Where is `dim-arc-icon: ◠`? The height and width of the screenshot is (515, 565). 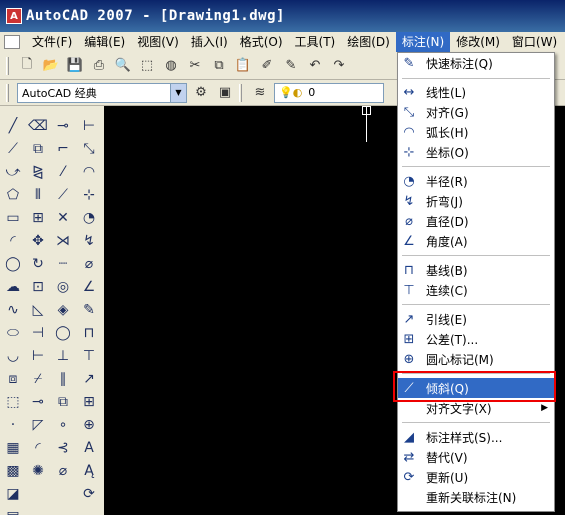 dim-arc-icon: ◠ is located at coordinates (89, 172).